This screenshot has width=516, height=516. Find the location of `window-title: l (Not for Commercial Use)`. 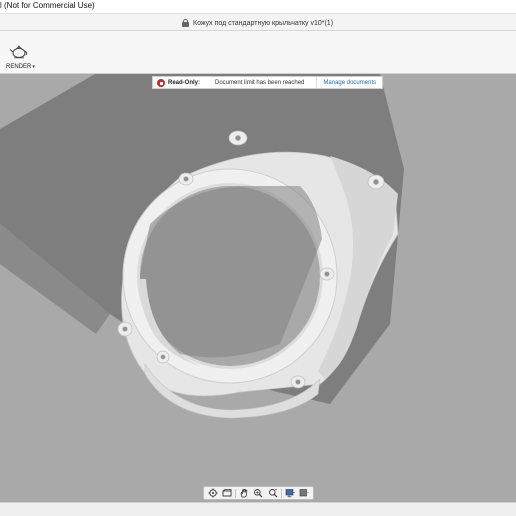

window-title: l (Not for Commercial Use) is located at coordinates (47, 5).